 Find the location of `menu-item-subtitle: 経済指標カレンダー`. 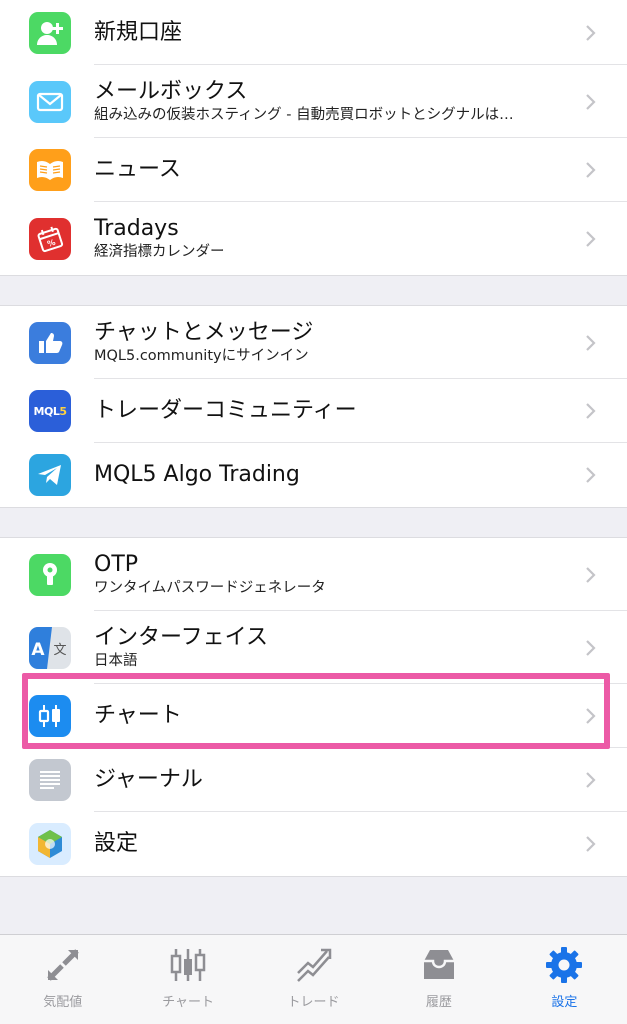

menu-item-subtitle: 経済指標カレンダー is located at coordinates (159, 252).